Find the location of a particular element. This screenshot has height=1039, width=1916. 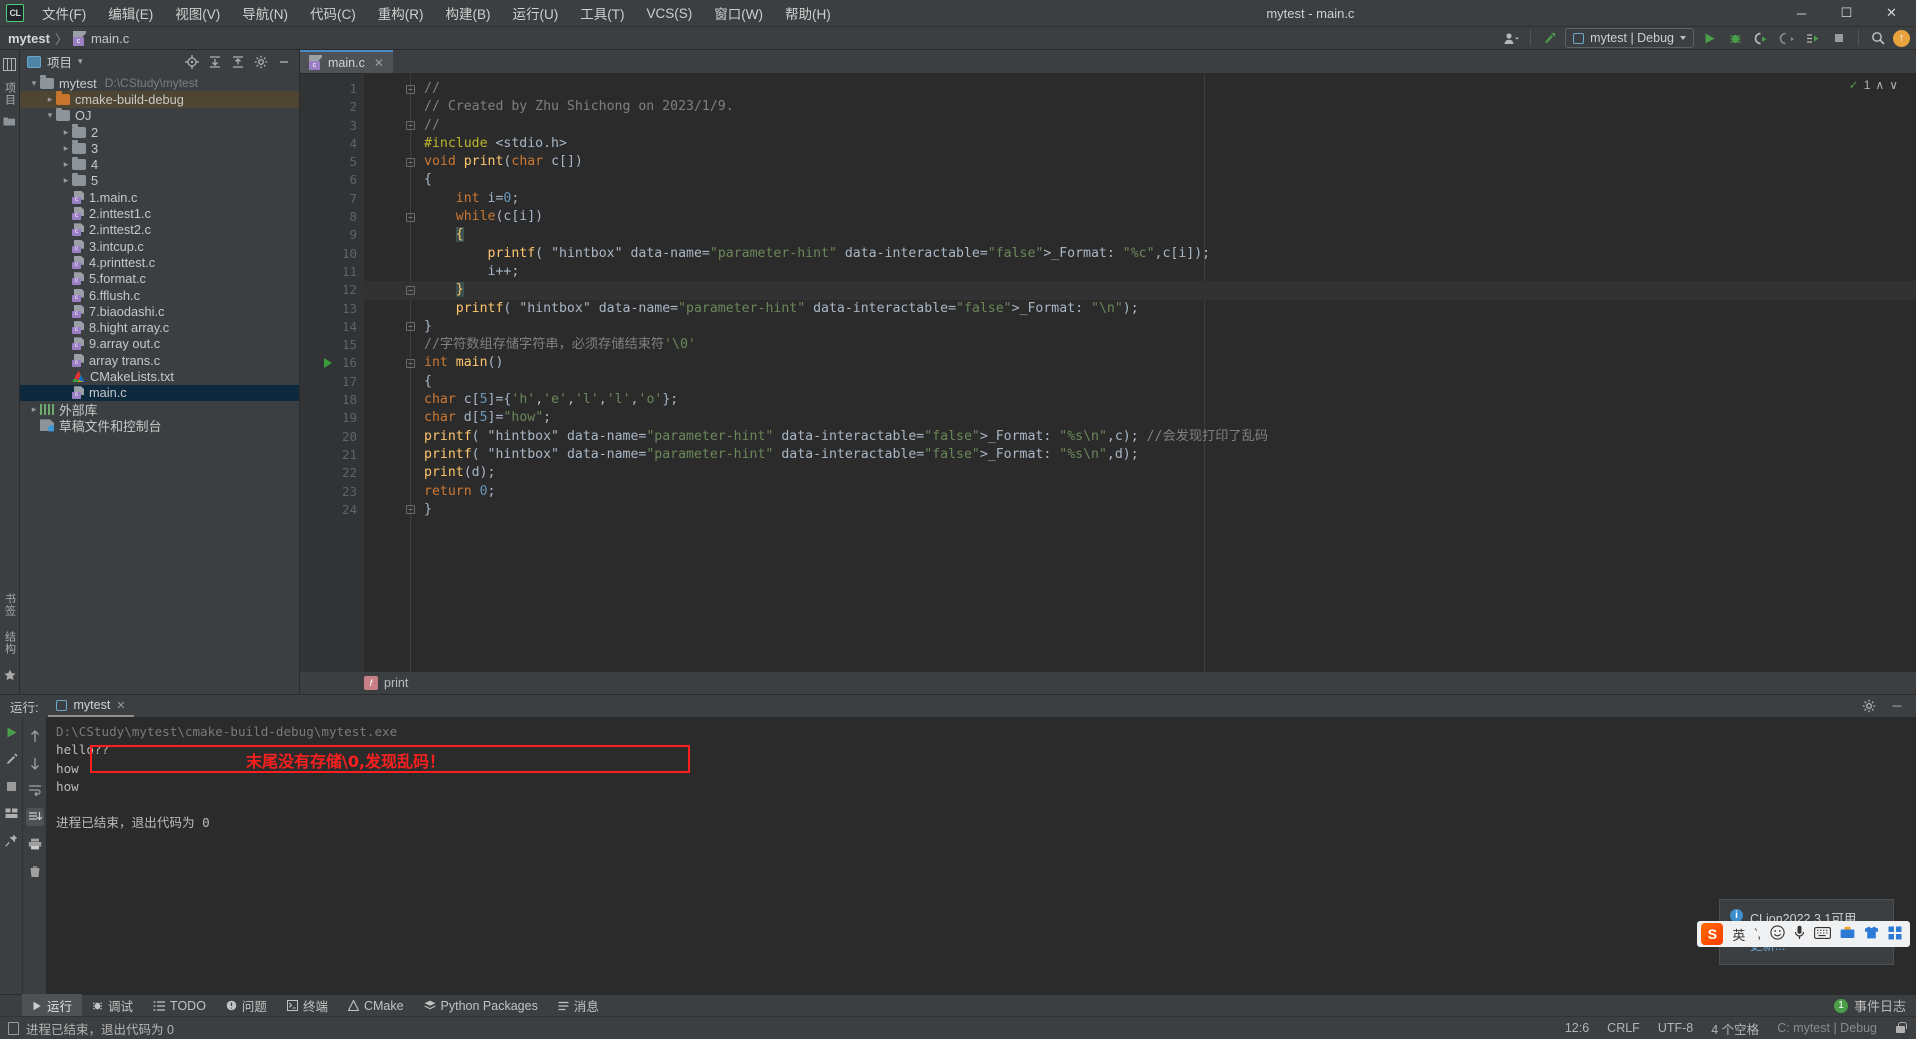

gutter-line: 21 is located at coordinates (332, 455).